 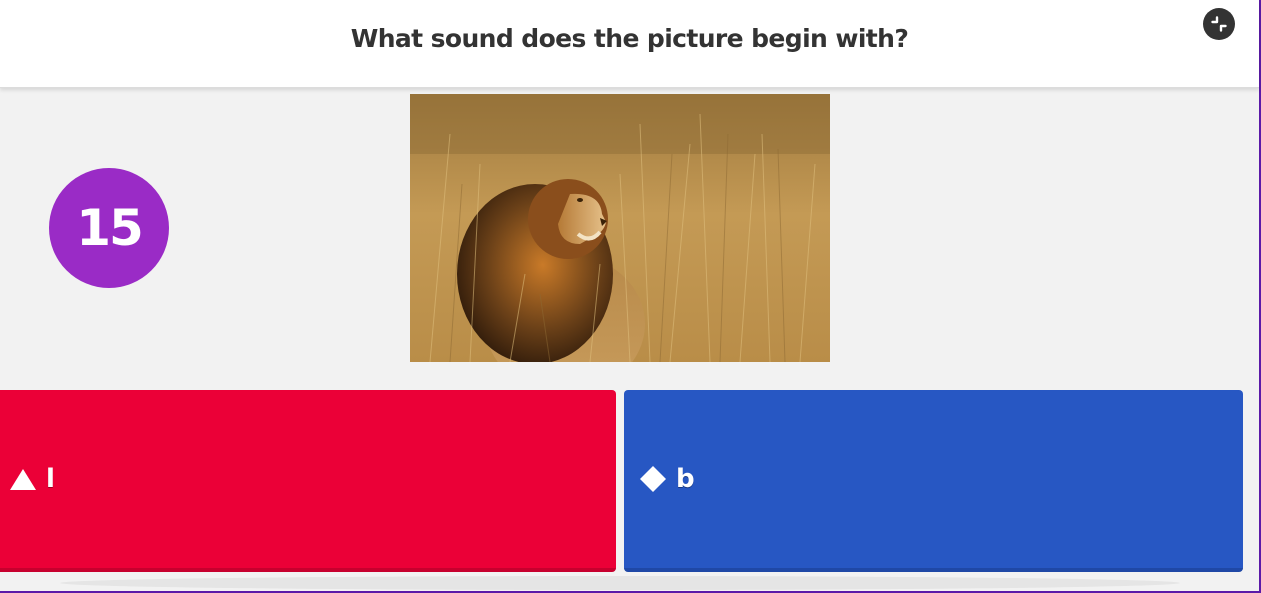 I want to click on diamond-icon, so click(x=653, y=479).